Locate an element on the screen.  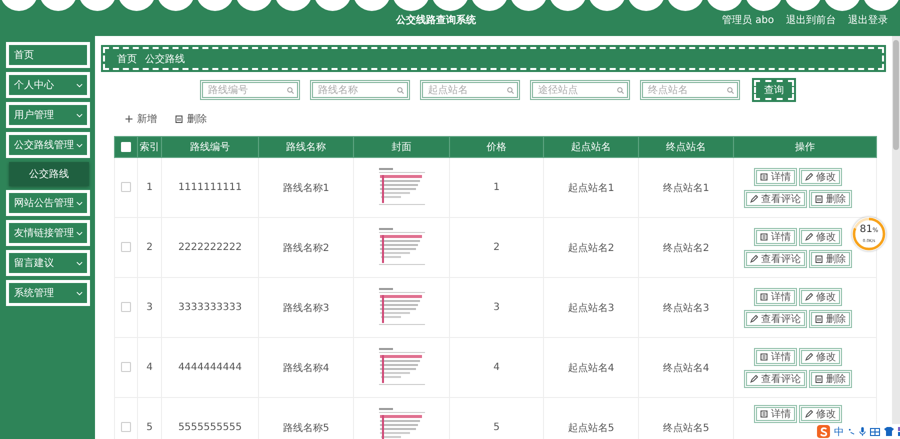
add-button: 新增 is located at coordinates (141, 119).